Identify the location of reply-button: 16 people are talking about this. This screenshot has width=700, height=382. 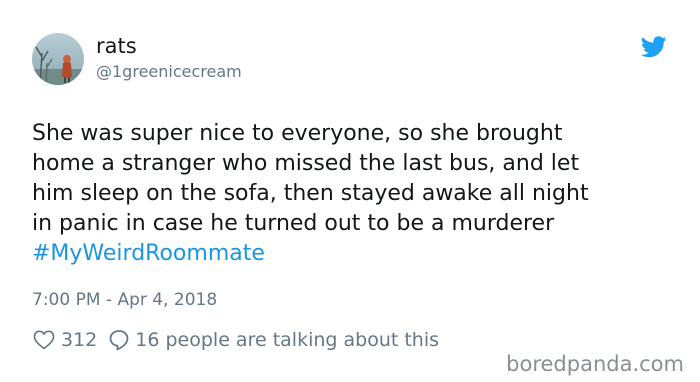
(274, 340).